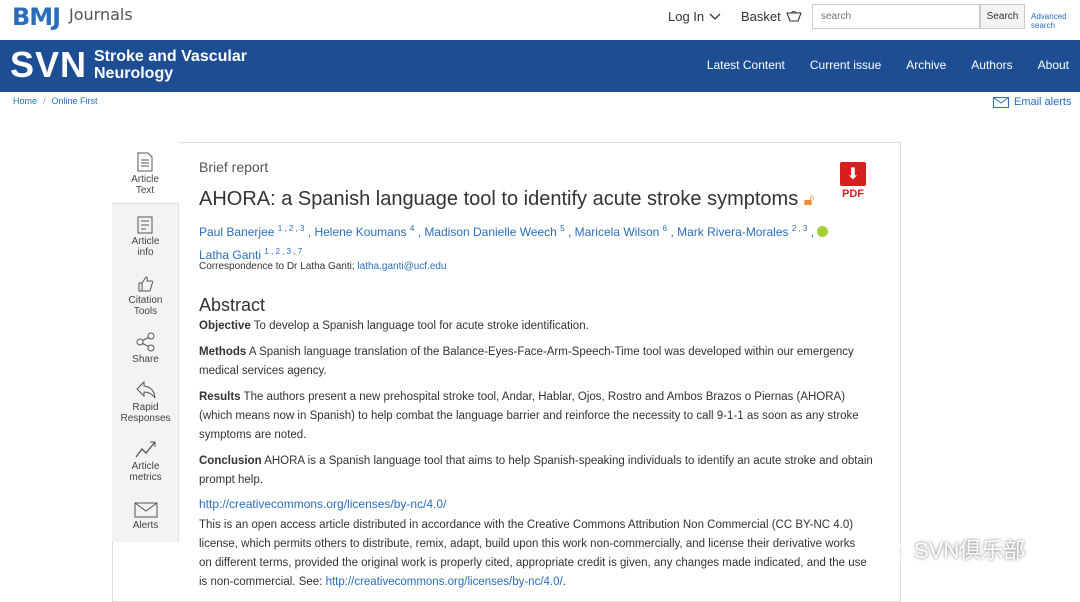 The image size is (1080, 602). Describe the element at coordinates (887, 549) in the screenshot. I see `wechat-icon` at that location.